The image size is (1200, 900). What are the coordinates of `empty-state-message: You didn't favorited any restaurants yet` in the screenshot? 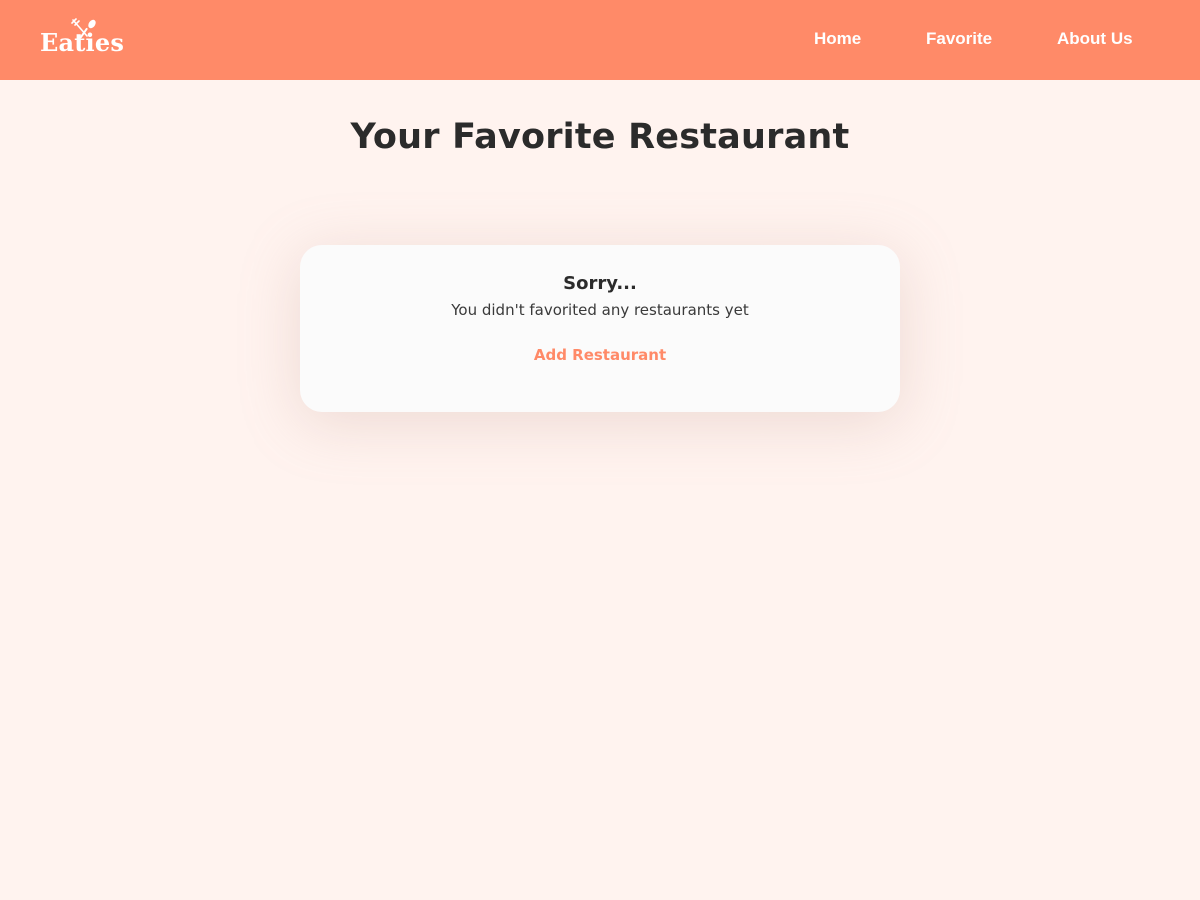 It's located at (600, 310).